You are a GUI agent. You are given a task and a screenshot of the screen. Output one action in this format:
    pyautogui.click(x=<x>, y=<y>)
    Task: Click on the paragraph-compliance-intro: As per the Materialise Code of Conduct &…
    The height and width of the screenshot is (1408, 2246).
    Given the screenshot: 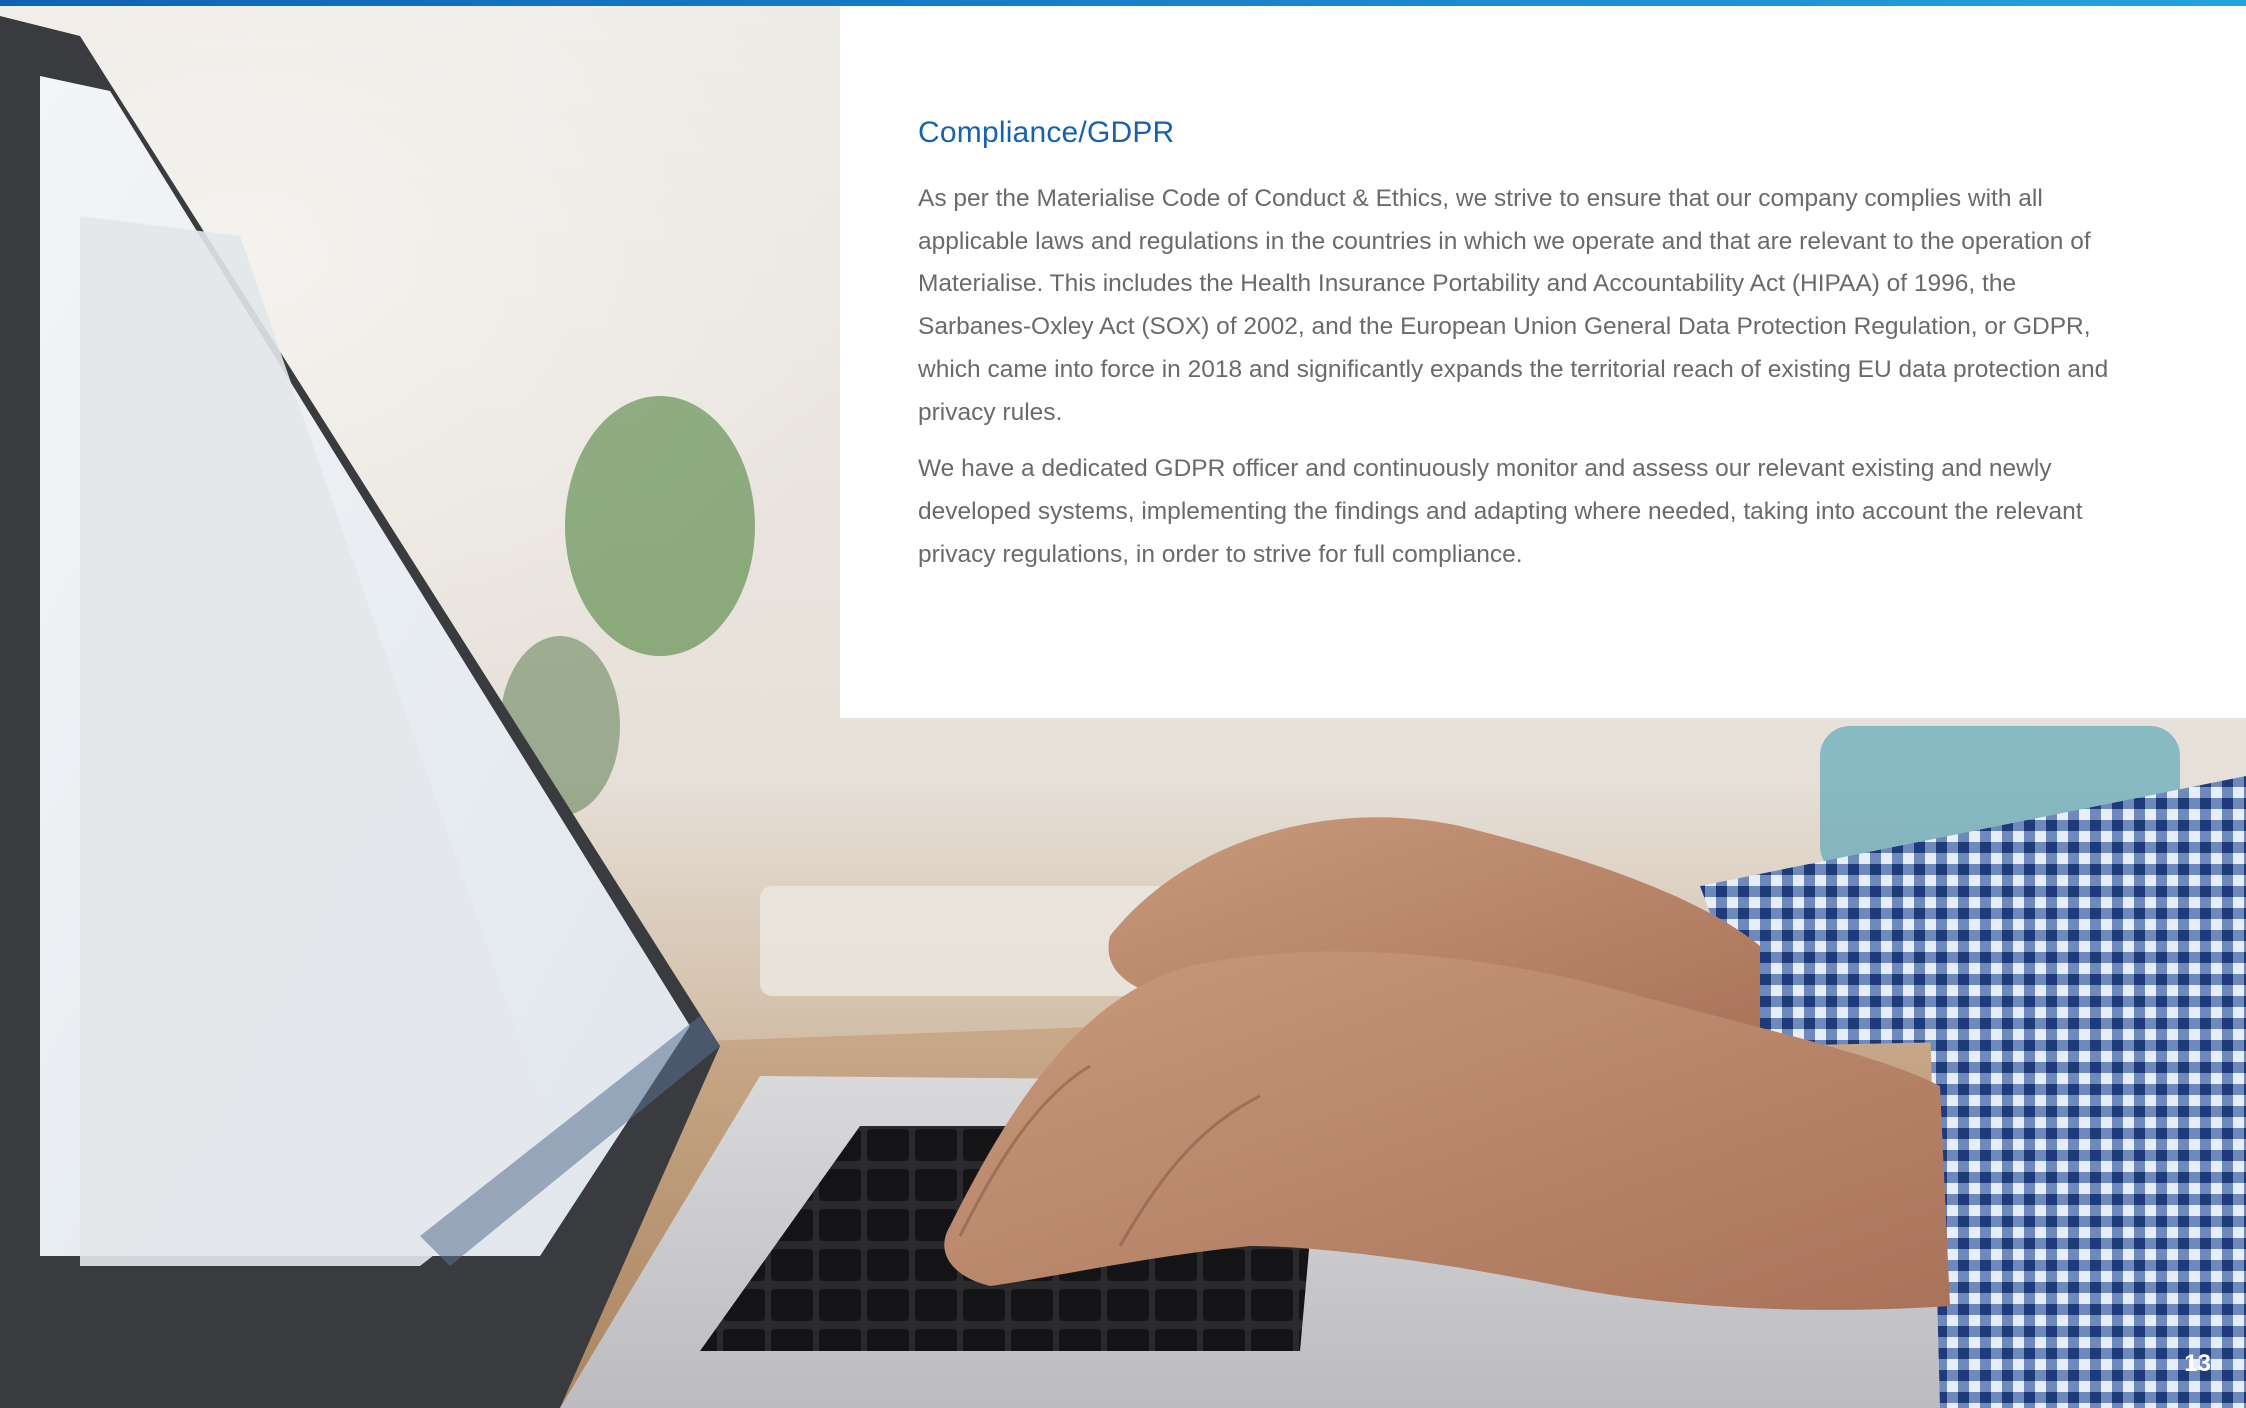 What is the action you would take?
    pyautogui.click(x=1513, y=305)
    